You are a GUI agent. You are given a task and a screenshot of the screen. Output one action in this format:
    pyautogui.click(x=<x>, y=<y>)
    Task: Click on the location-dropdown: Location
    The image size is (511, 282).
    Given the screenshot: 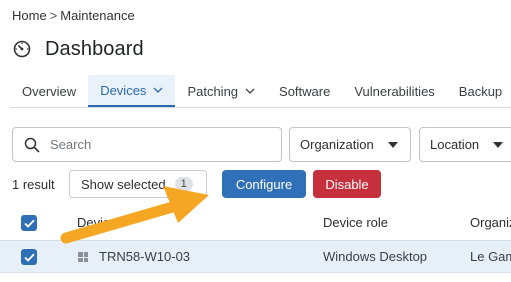 What is the action you would take?
    pyautogui.click(x=465, y=144)
    